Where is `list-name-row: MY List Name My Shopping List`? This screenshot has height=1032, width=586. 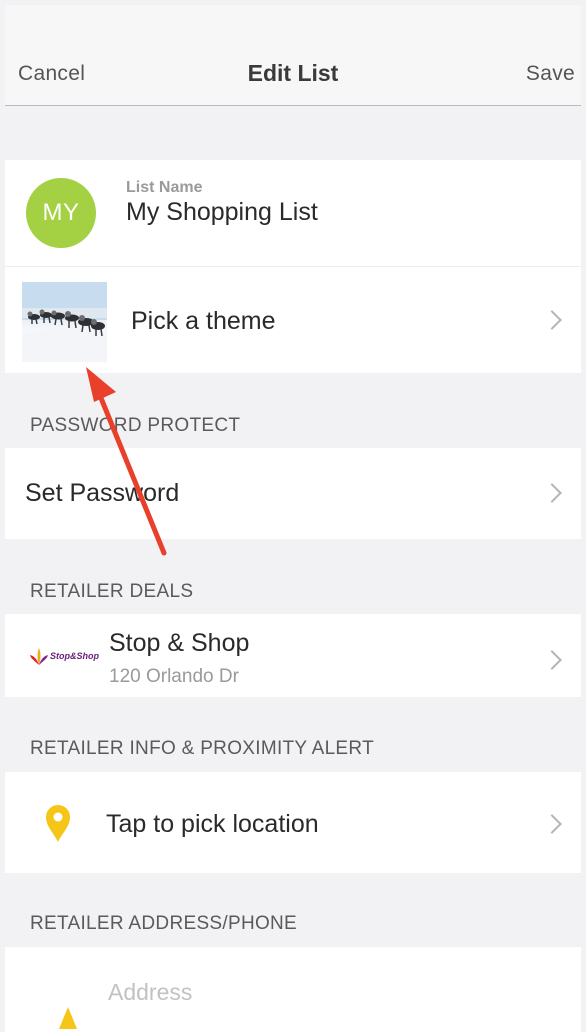
list-name-row: MY List Name My Shopping List is located at coordinates (293, 213).